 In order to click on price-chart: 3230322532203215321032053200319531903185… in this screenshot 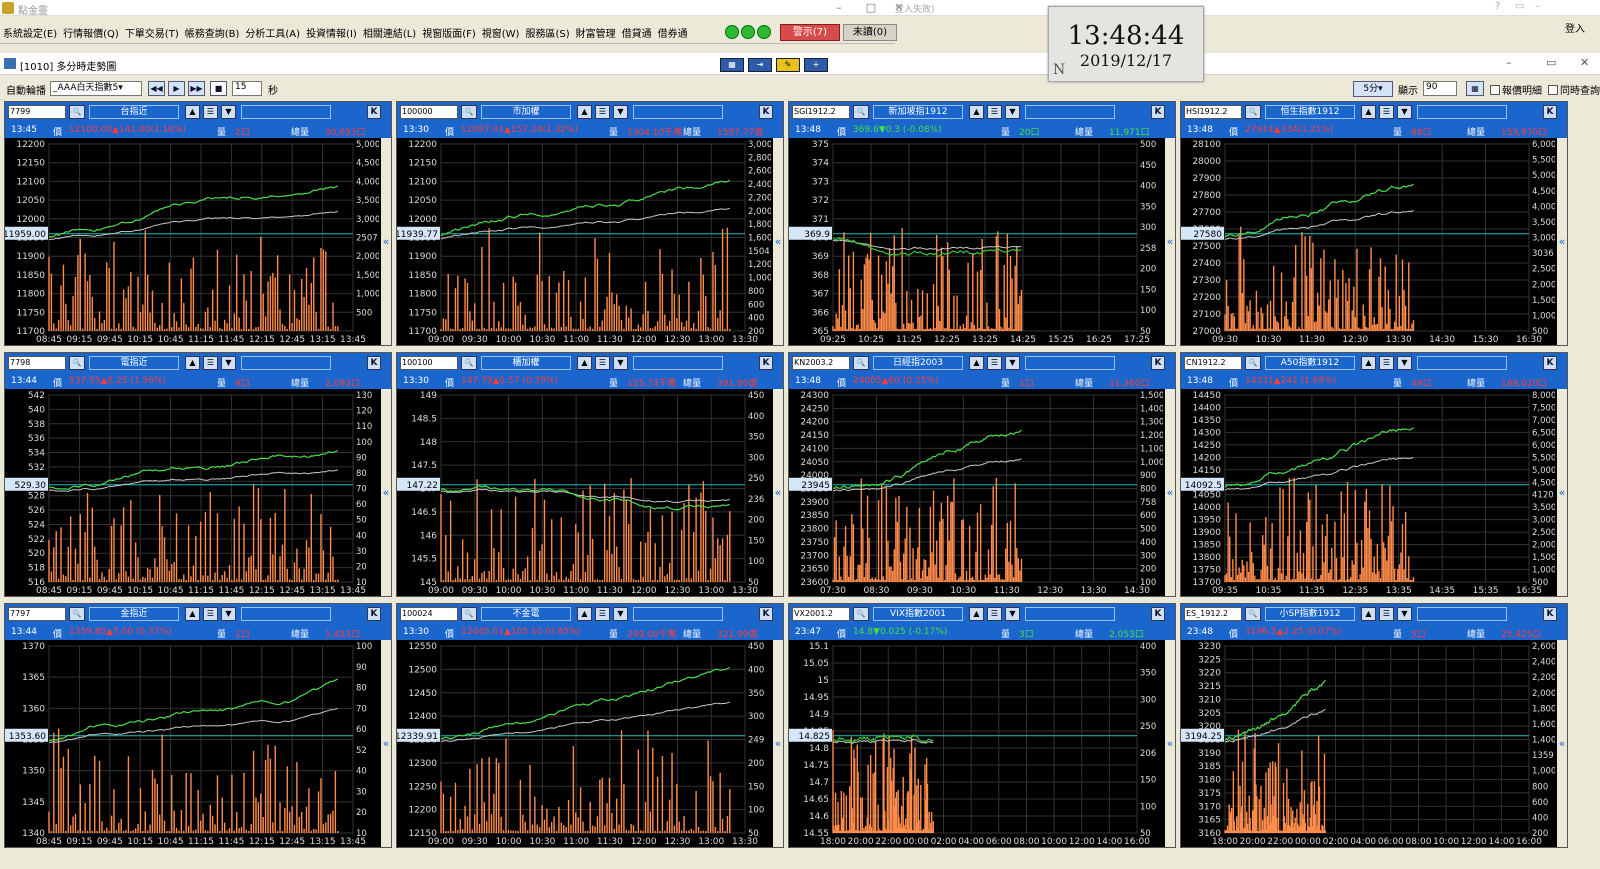, I will do `click(1368, 743)`.